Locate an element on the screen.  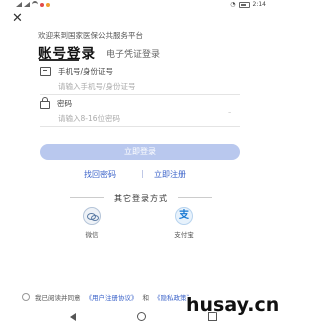
close-icon: ✕ is located at coordinates (17, 18).